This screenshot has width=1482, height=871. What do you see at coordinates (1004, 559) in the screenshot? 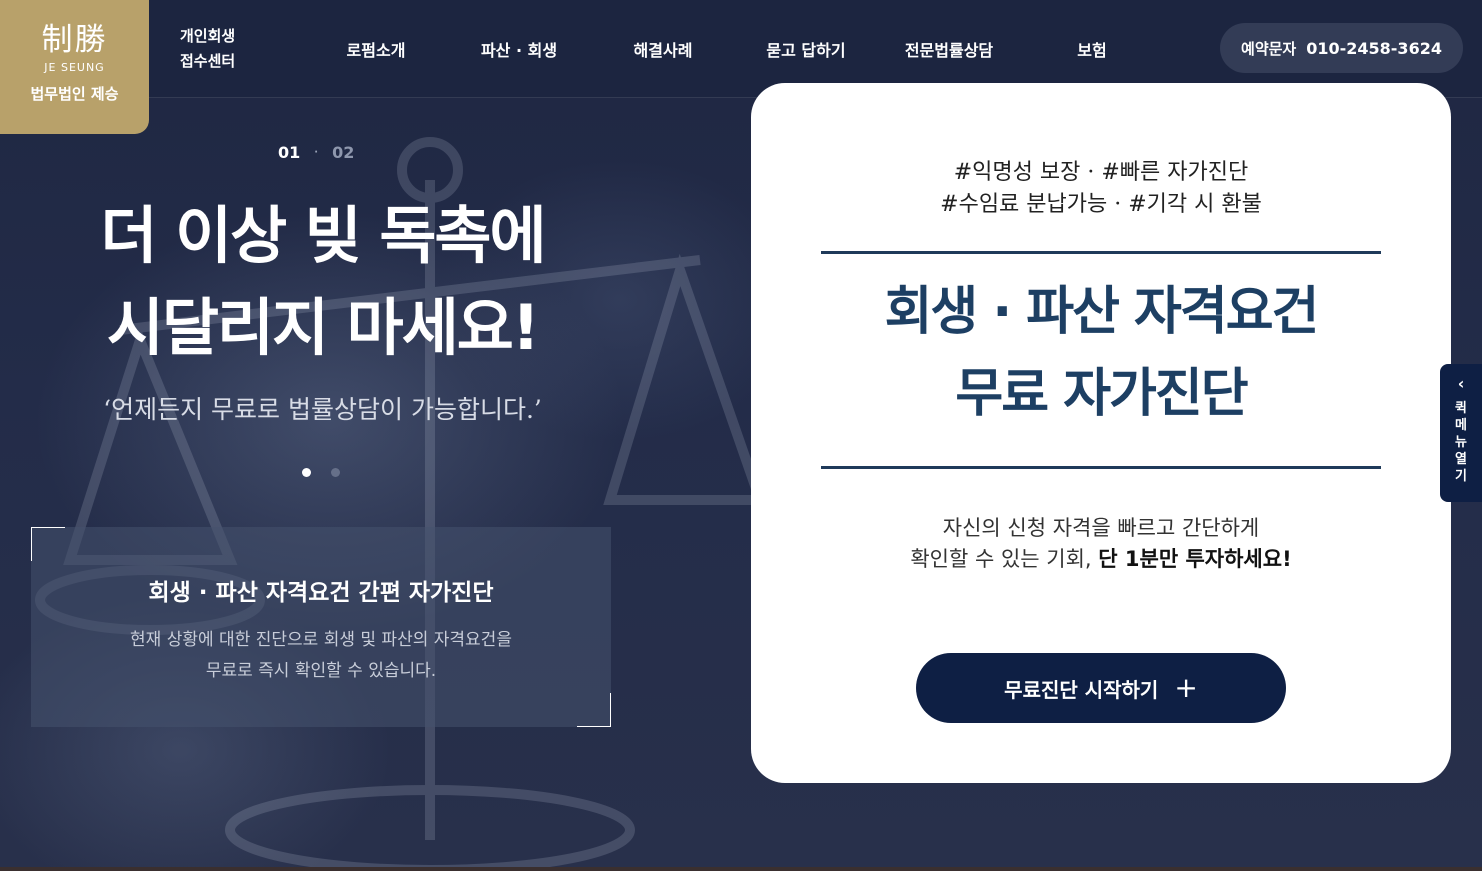
I see `card-desc-line2-prefix: 확인할 수 있는 기회,` at bounding box center [1004, 559].